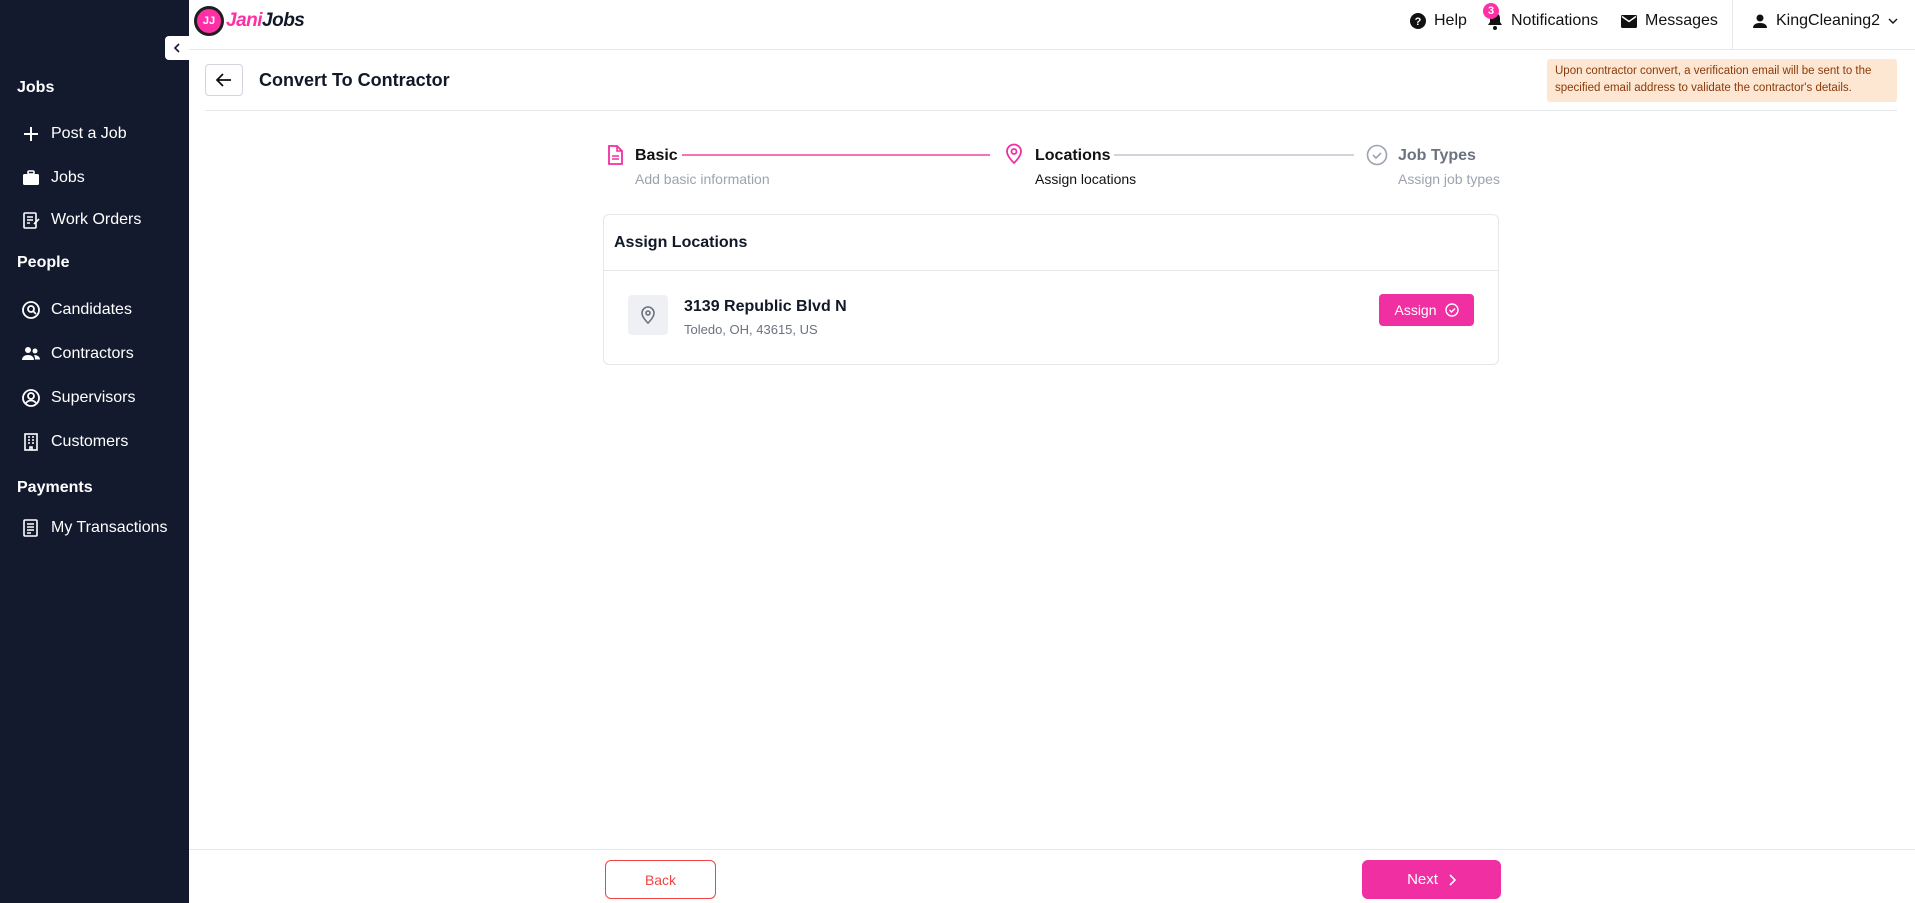 This screenshot has width=1915, height=903. I want to click on chevron-right-icon, so click(1452, 879).